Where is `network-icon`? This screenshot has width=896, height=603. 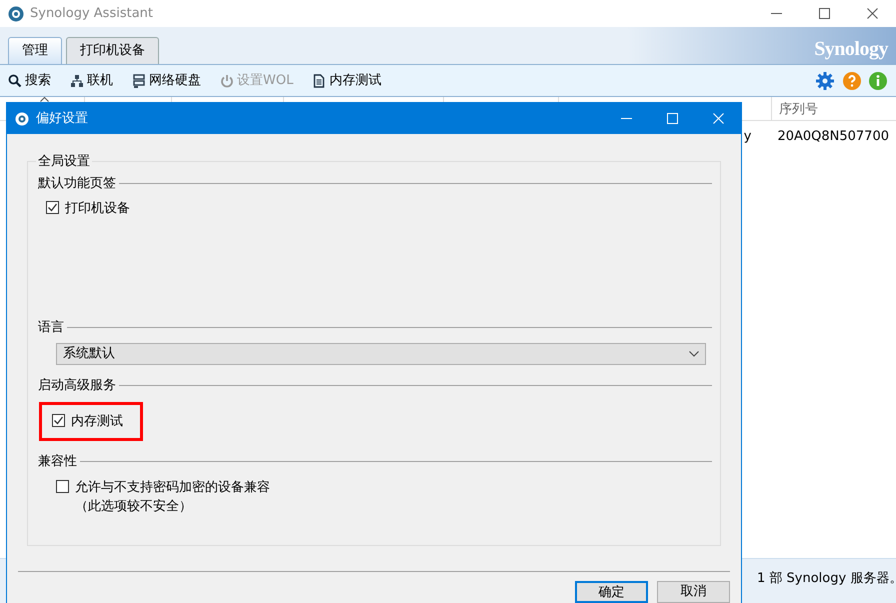
network-icon is located at coordinates (77, 81).